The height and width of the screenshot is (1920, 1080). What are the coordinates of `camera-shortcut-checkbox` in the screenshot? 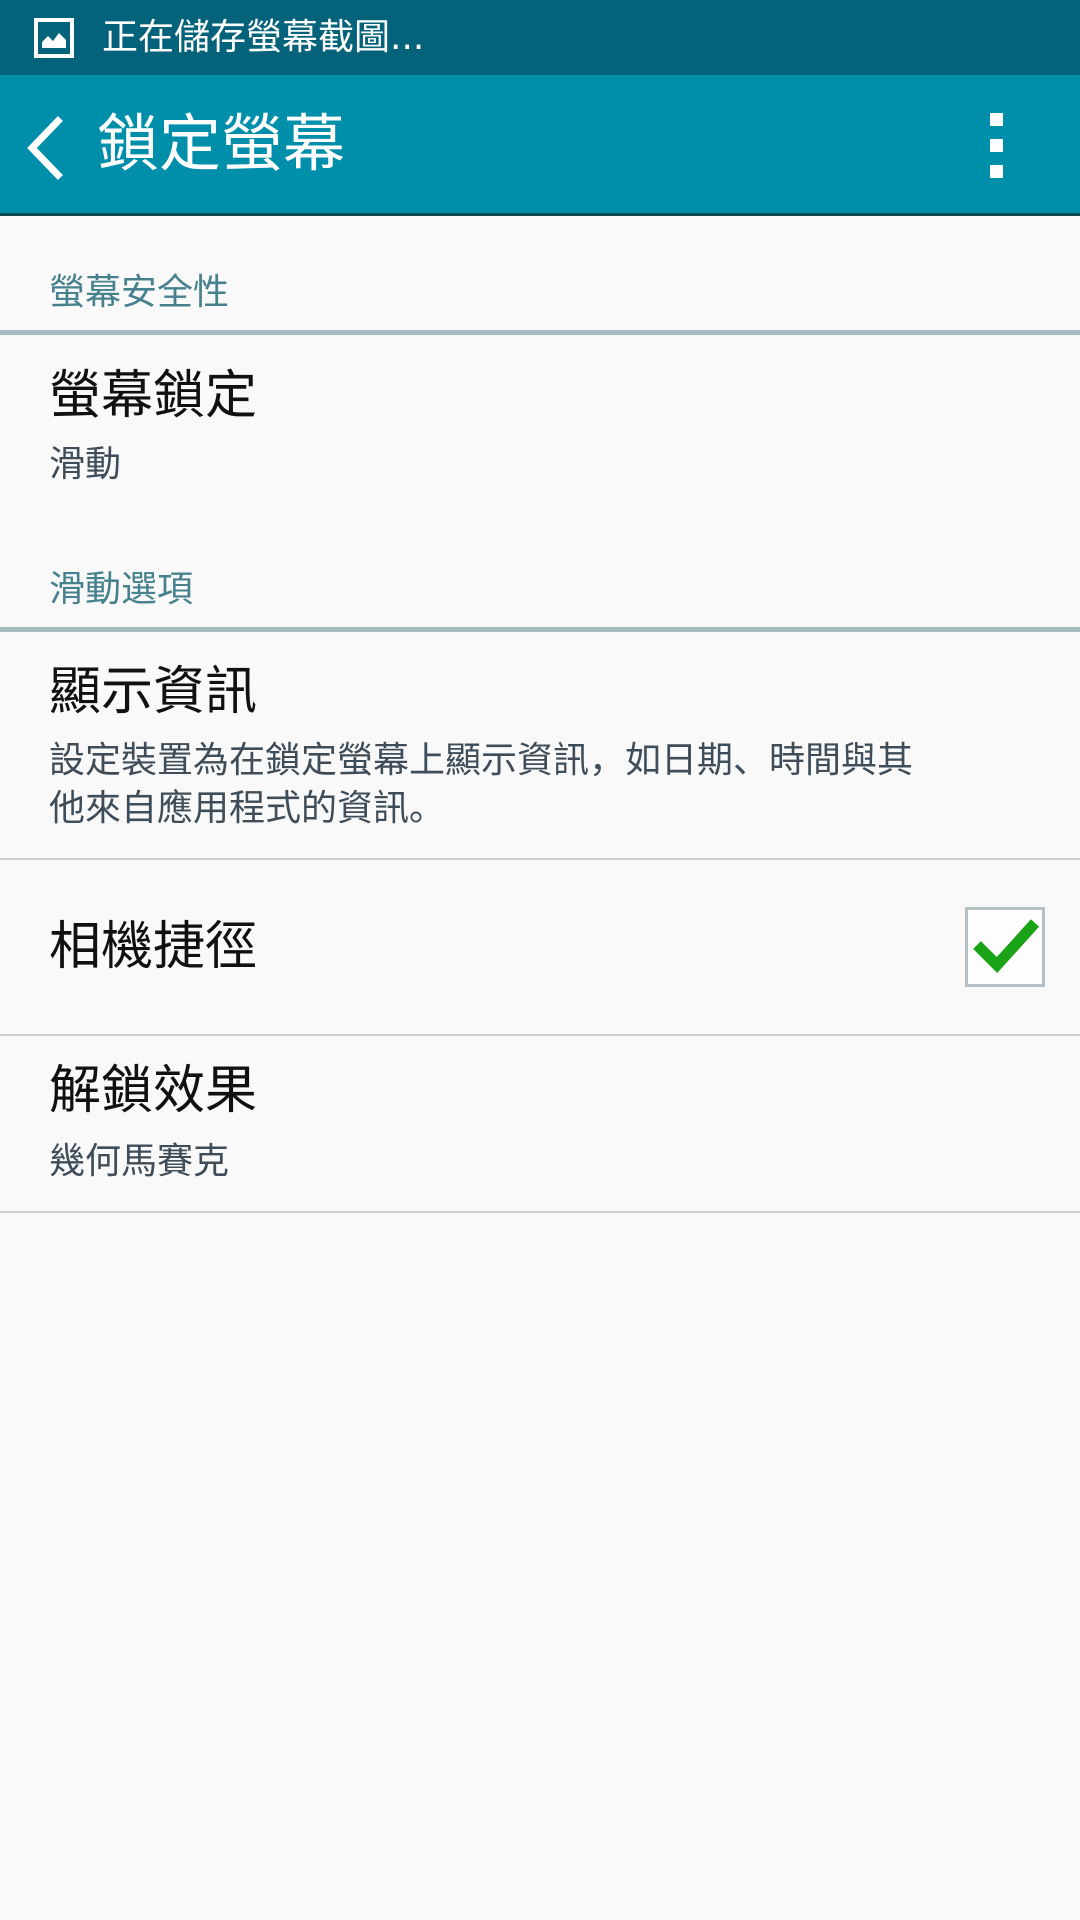 It's located at (1005, 947).